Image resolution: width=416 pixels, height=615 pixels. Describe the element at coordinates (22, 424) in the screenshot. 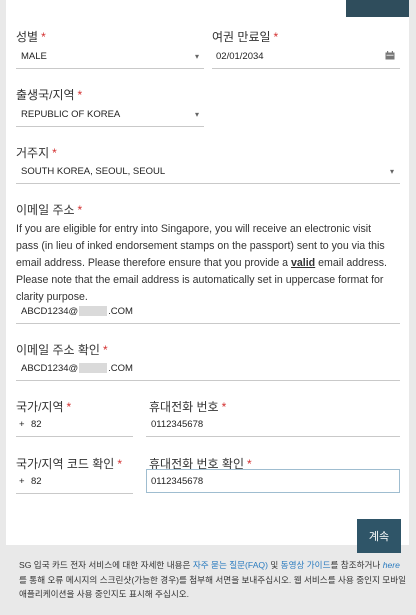

I see `country-code-plus: +` at that location.